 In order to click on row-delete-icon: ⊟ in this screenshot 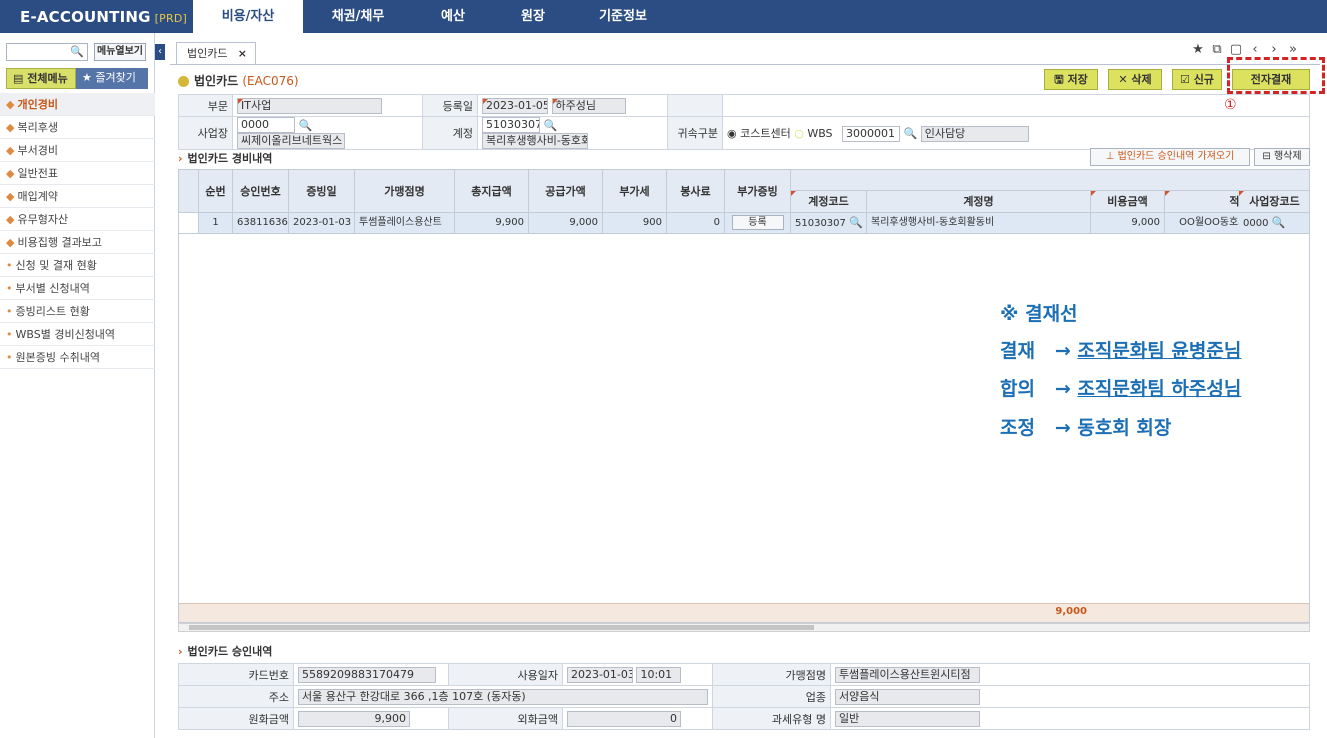, I will do `click(1266, 156)`.